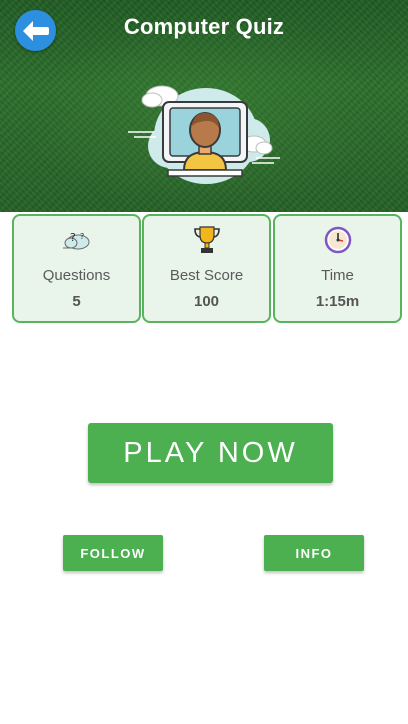 The width and height of the screenshot is (408, 724). Describe the element at coordinates (337, 301) in the screenshot. I see `stat-value: 1:15m` at that location.